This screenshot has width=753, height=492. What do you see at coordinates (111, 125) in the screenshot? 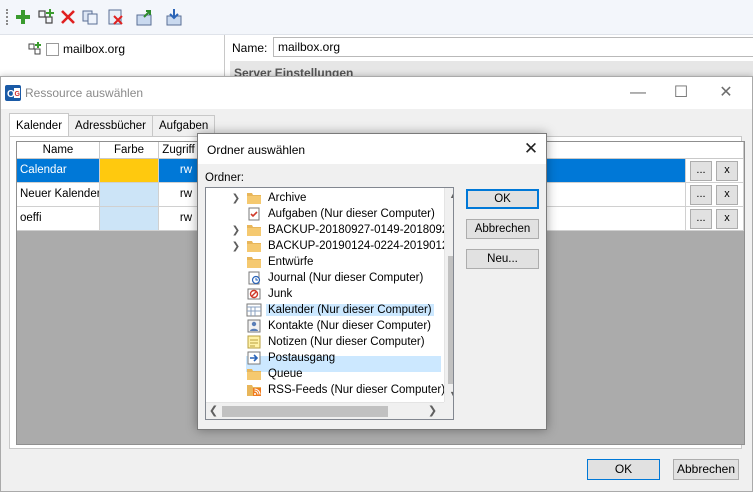
I see `tab-adressbuecher: Adressbücher` at bounding box center [111, 125].